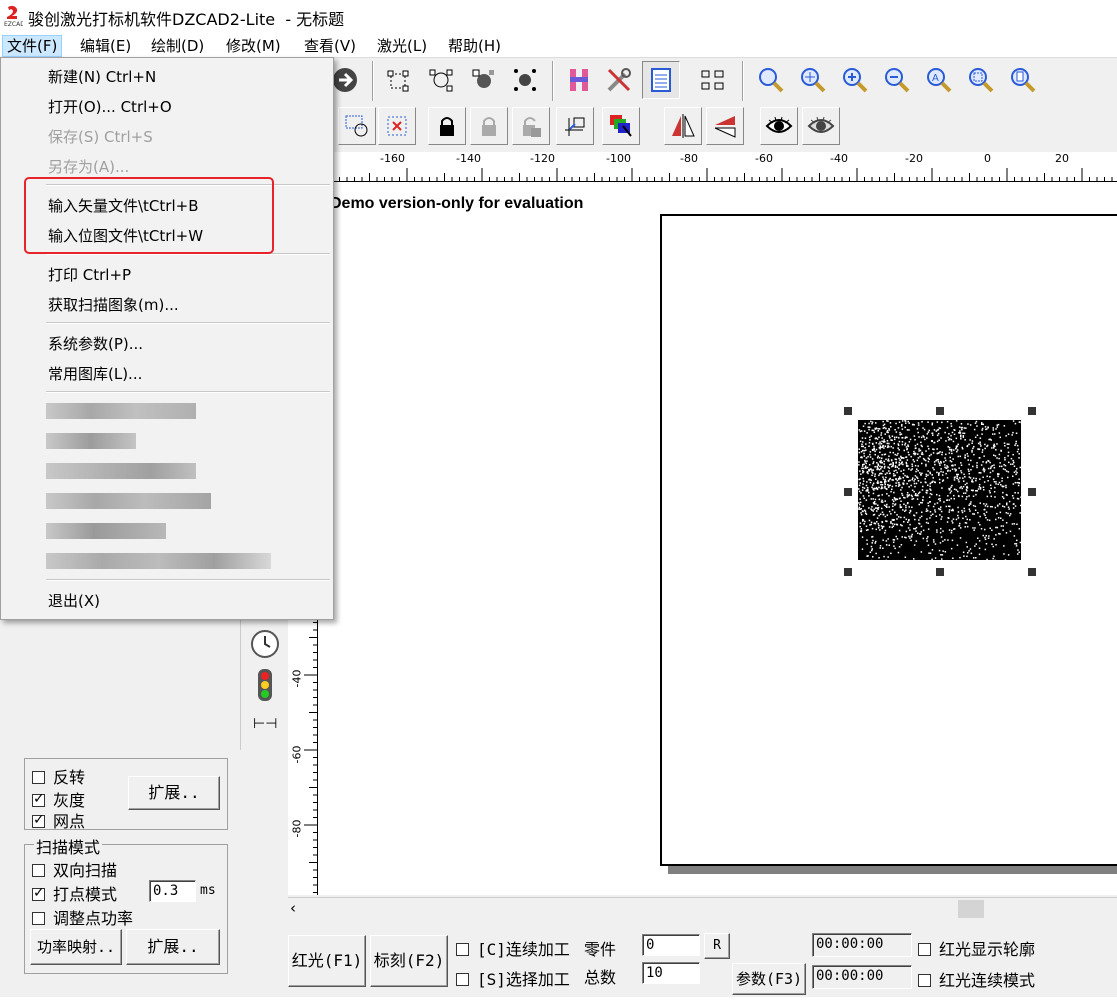  Describe the element at coordinates (897, 80) in the screenshot. I see `zoom-out-button` at that location.